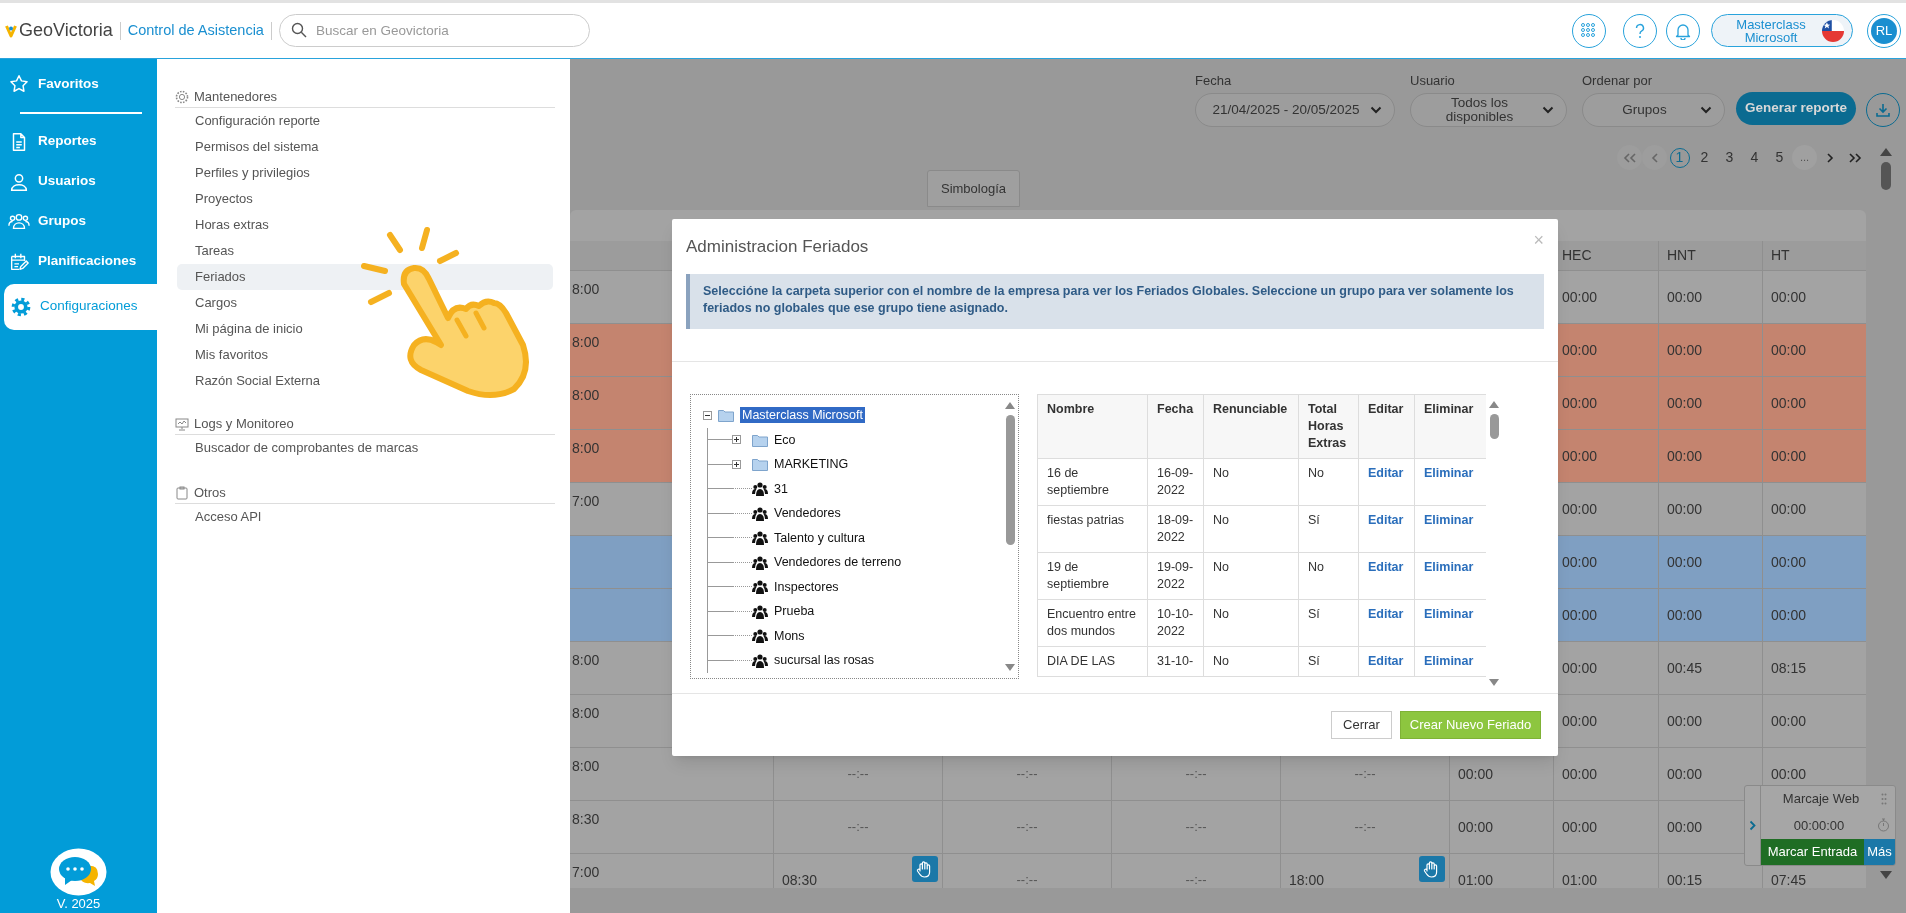  What do you see at coordinates (1884, 799) in the screenshot?
I see `drag-handle-icon` at bounding box center [1884, 799].